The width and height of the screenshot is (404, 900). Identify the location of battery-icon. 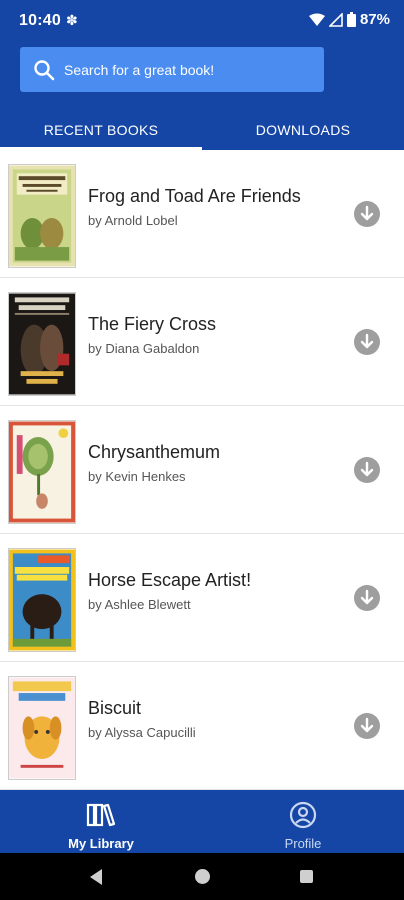
(351, 19).